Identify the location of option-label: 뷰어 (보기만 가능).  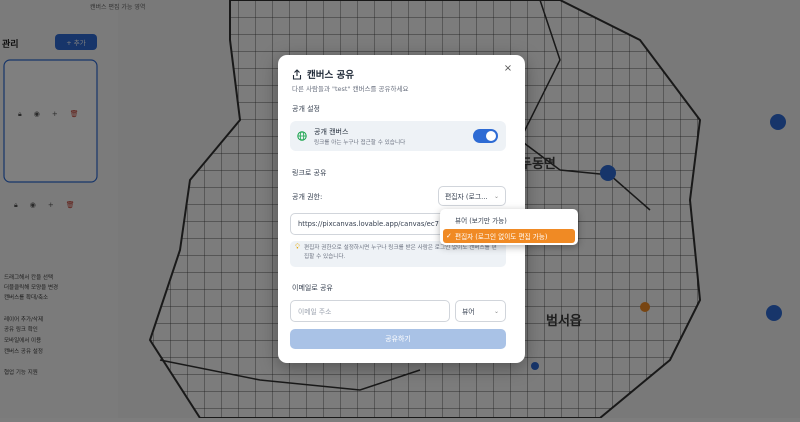
(481, 221).